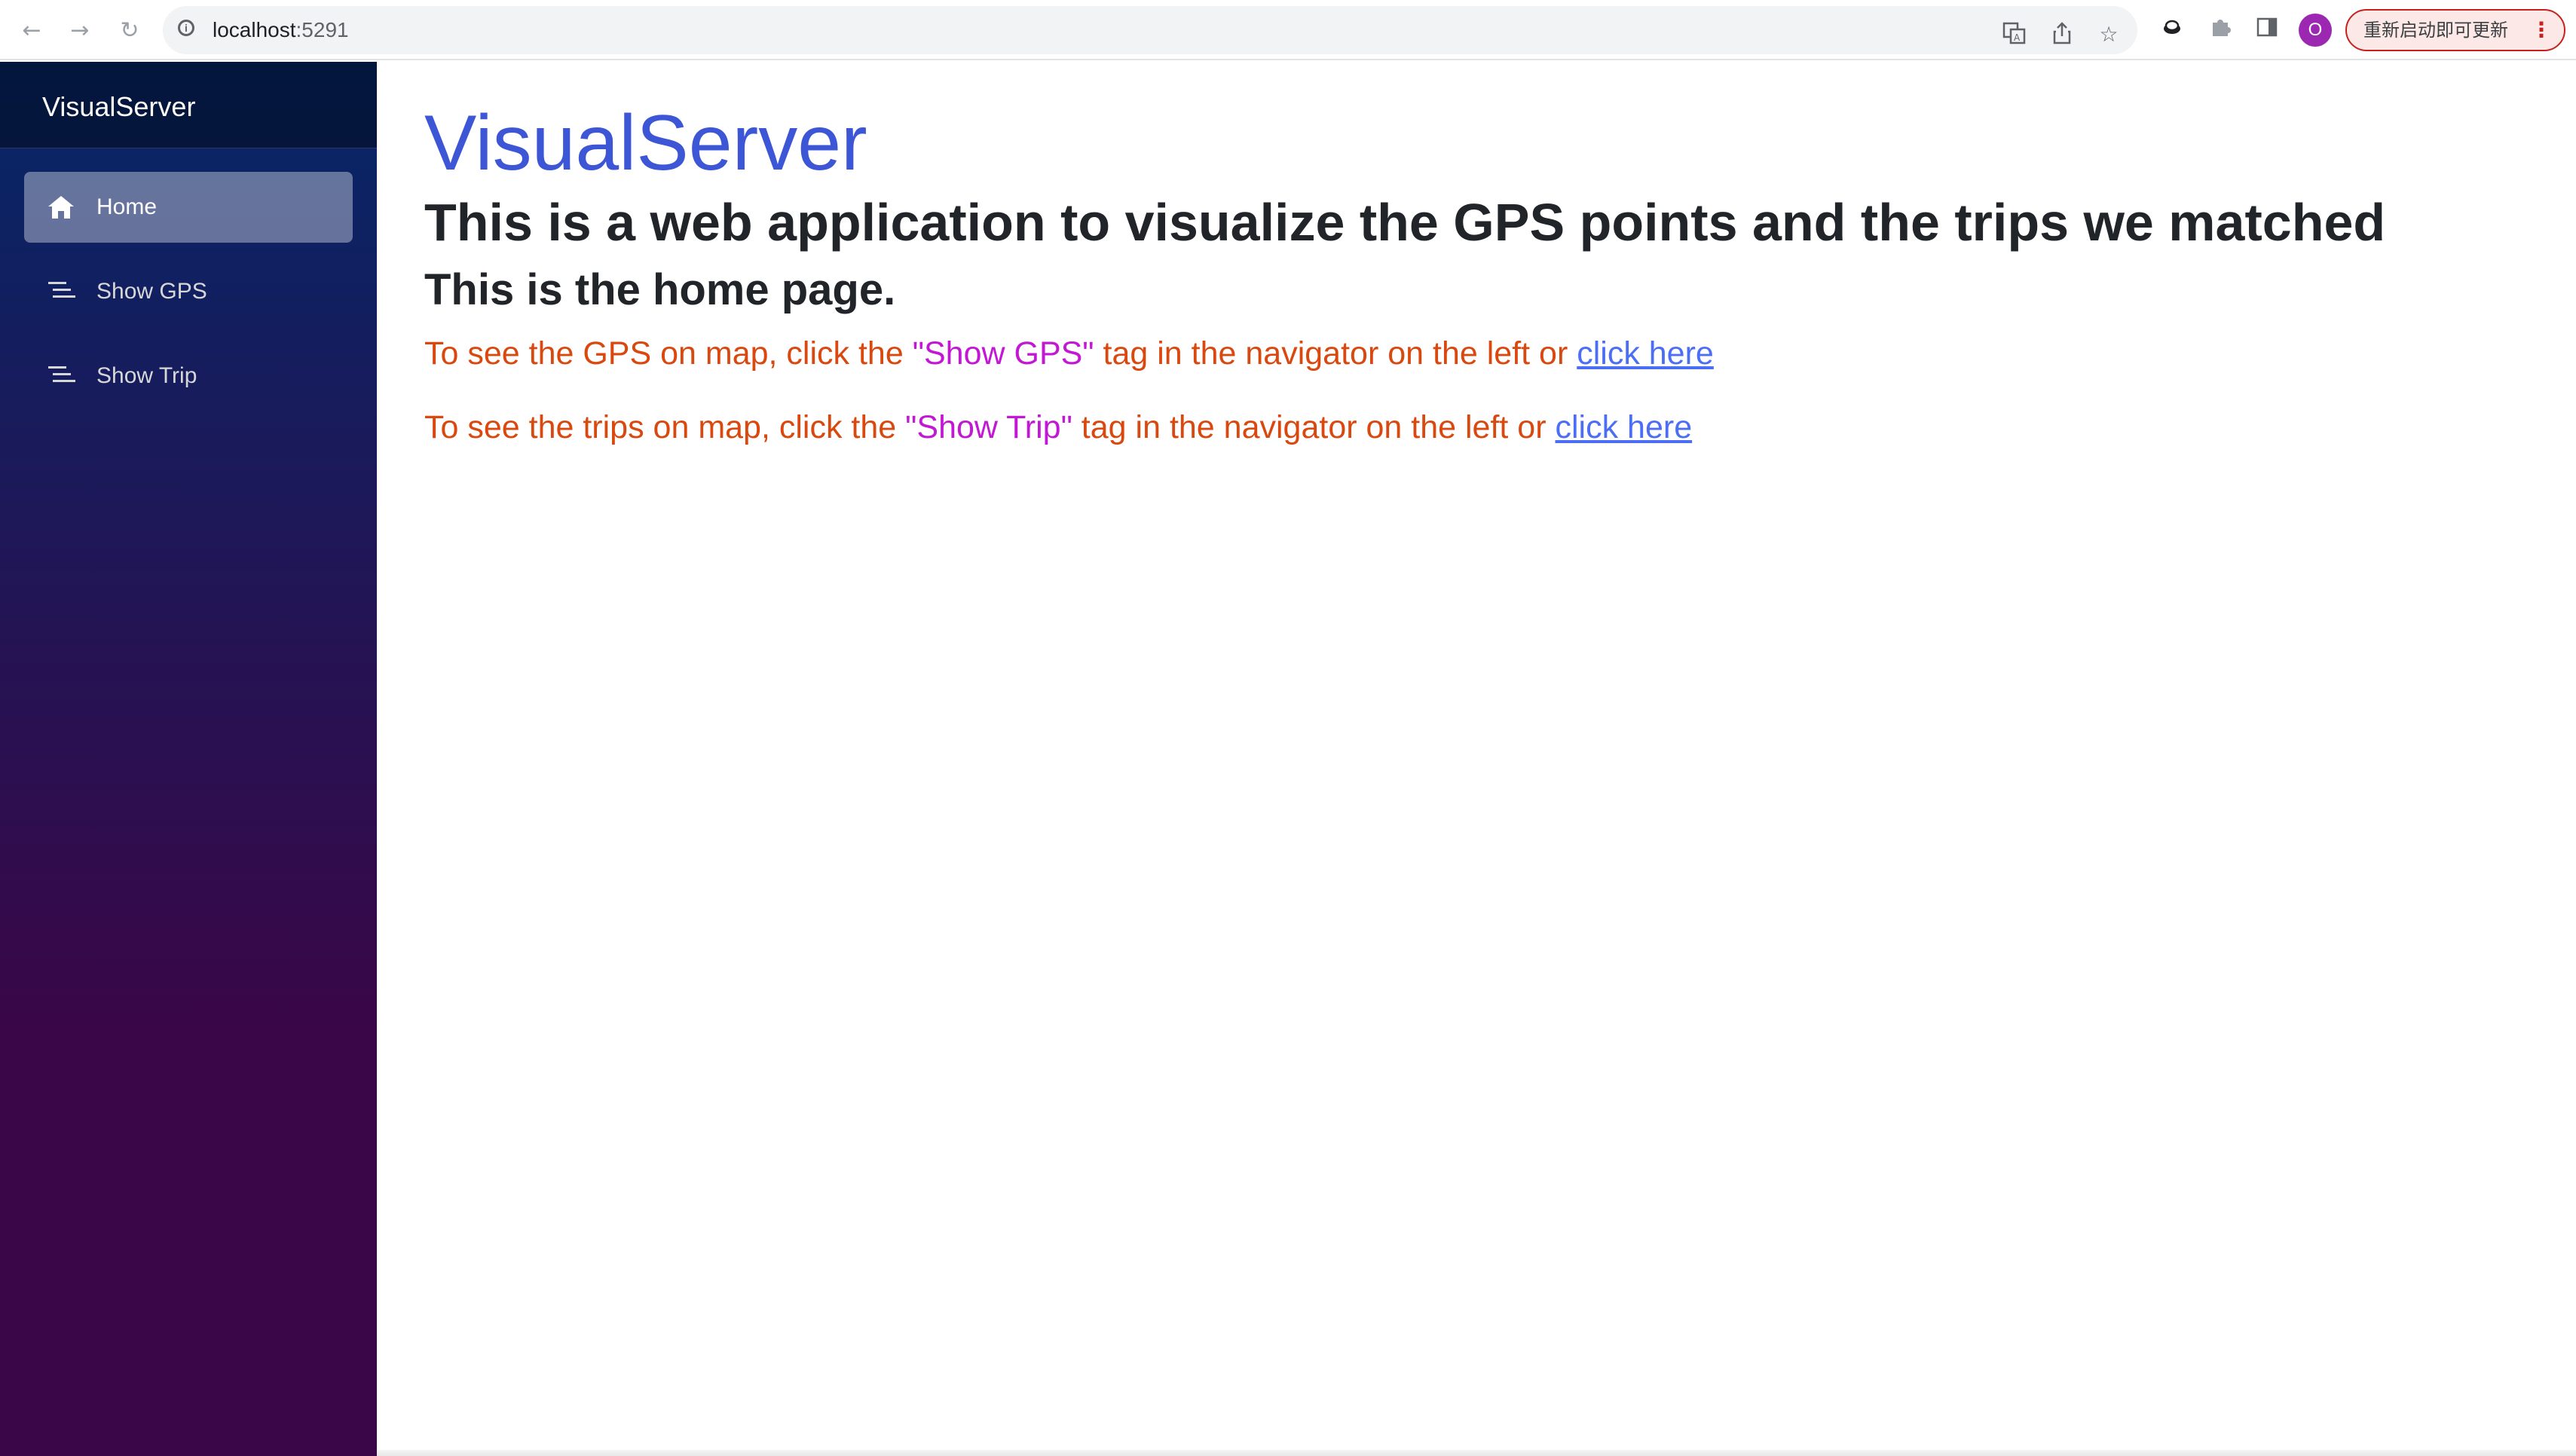  I want to click on sidebar-item-show-gps: Show GPS, so click(189, 291).